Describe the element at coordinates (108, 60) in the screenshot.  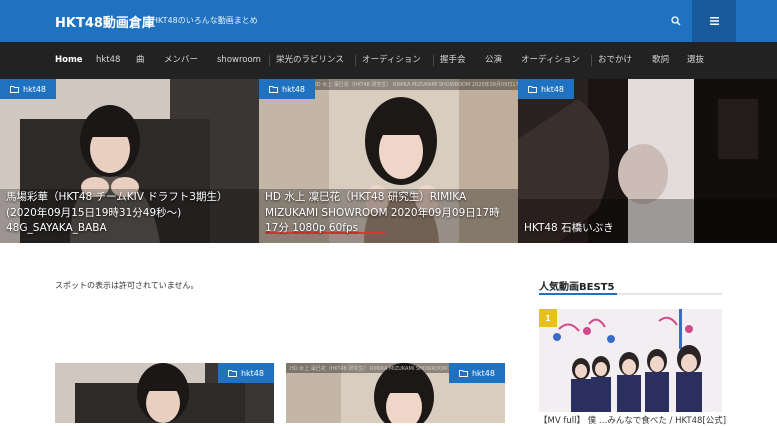
I see `nav-item-hkt48: hkt48` at that location.